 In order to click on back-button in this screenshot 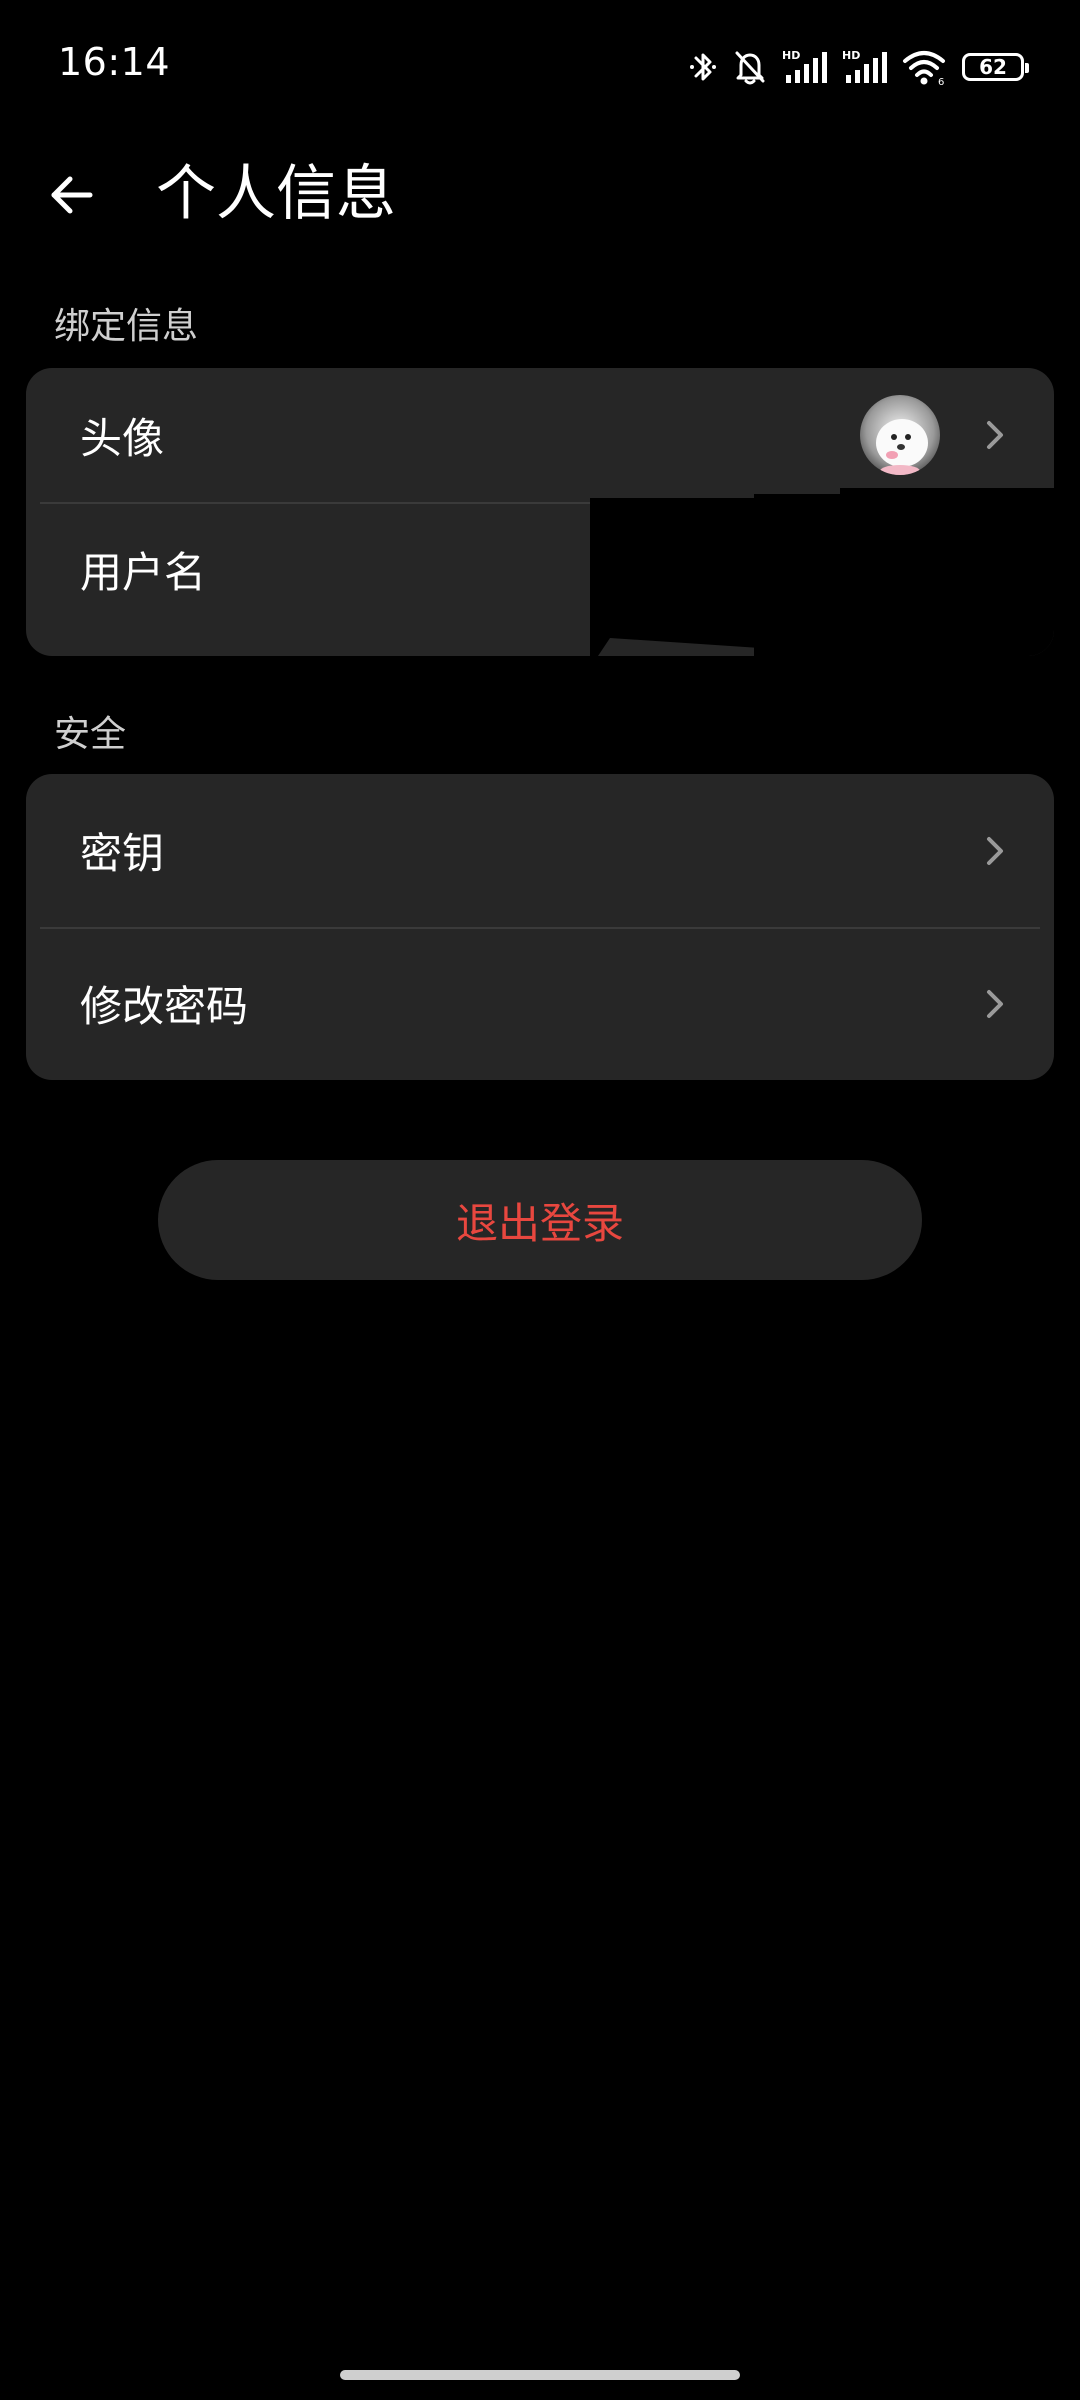, I will do `click(72, 195)`.